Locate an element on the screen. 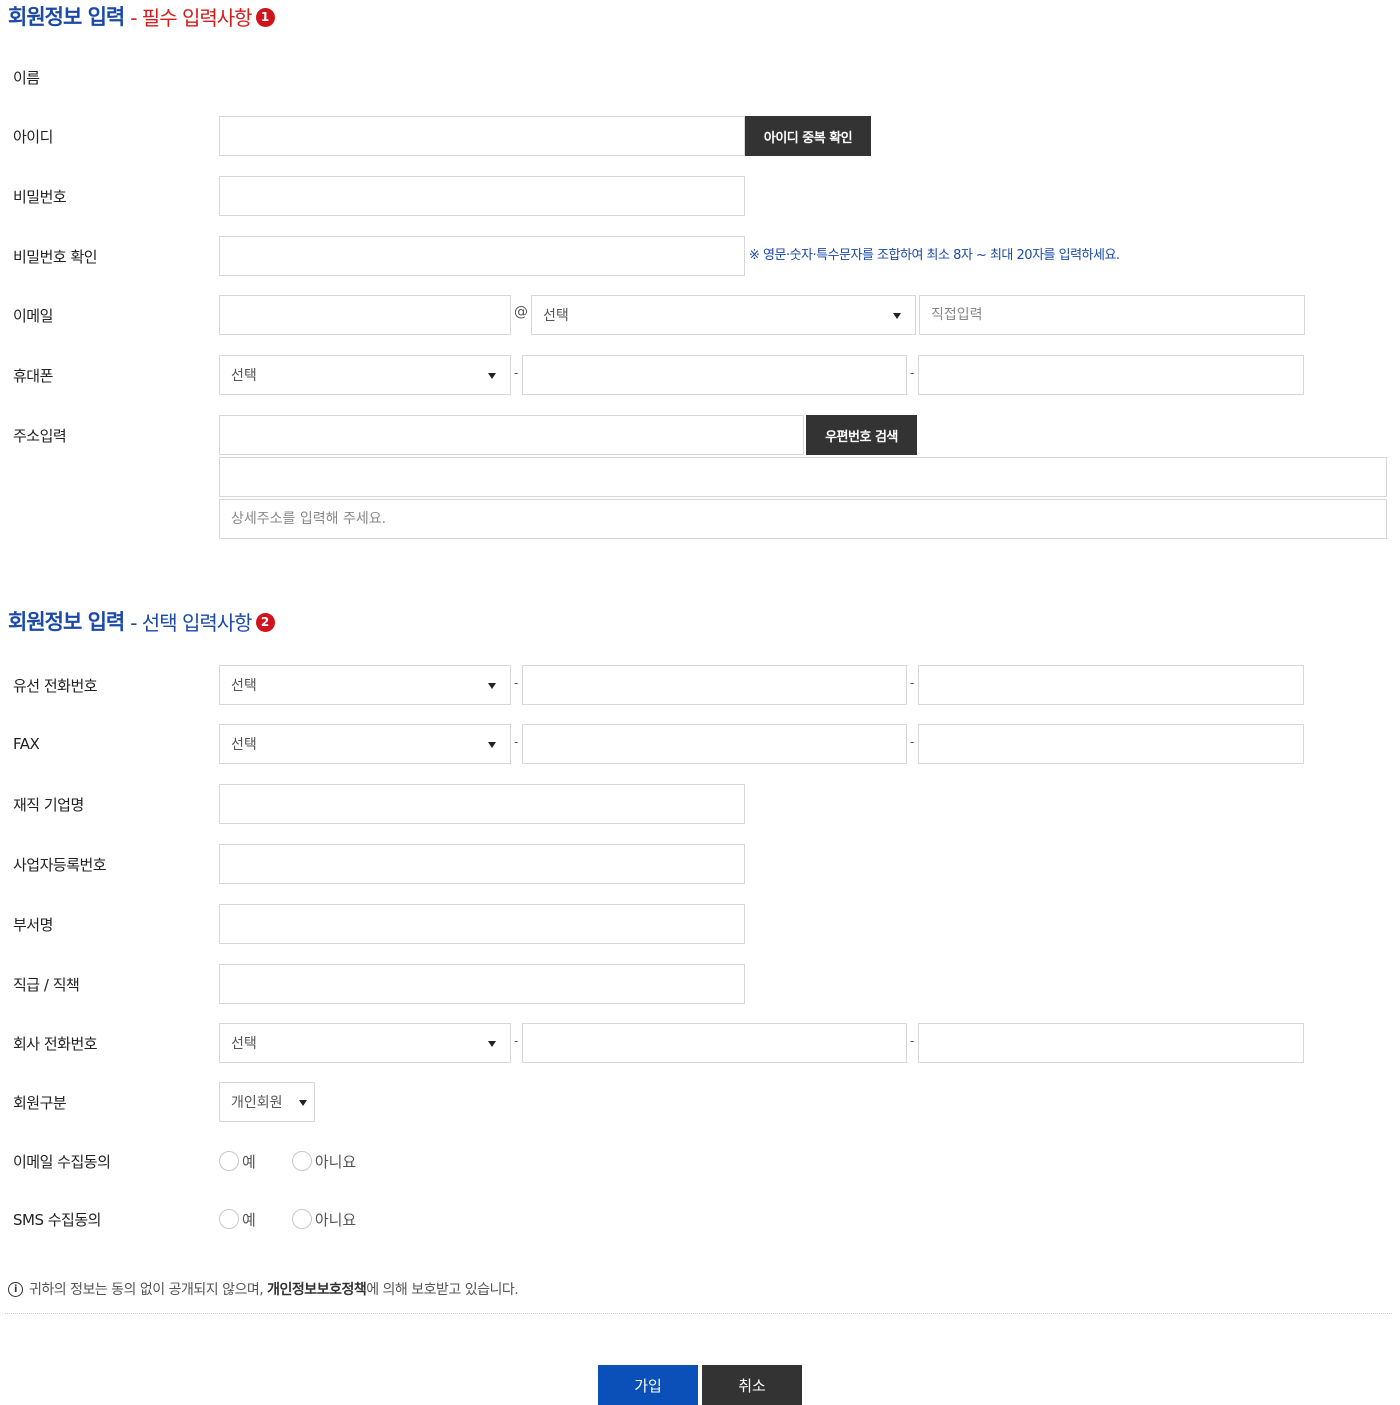 This screenshot has width=1400, height=1405. email-consent-group: 예 아니요 is located at coordinates (287, 1161).